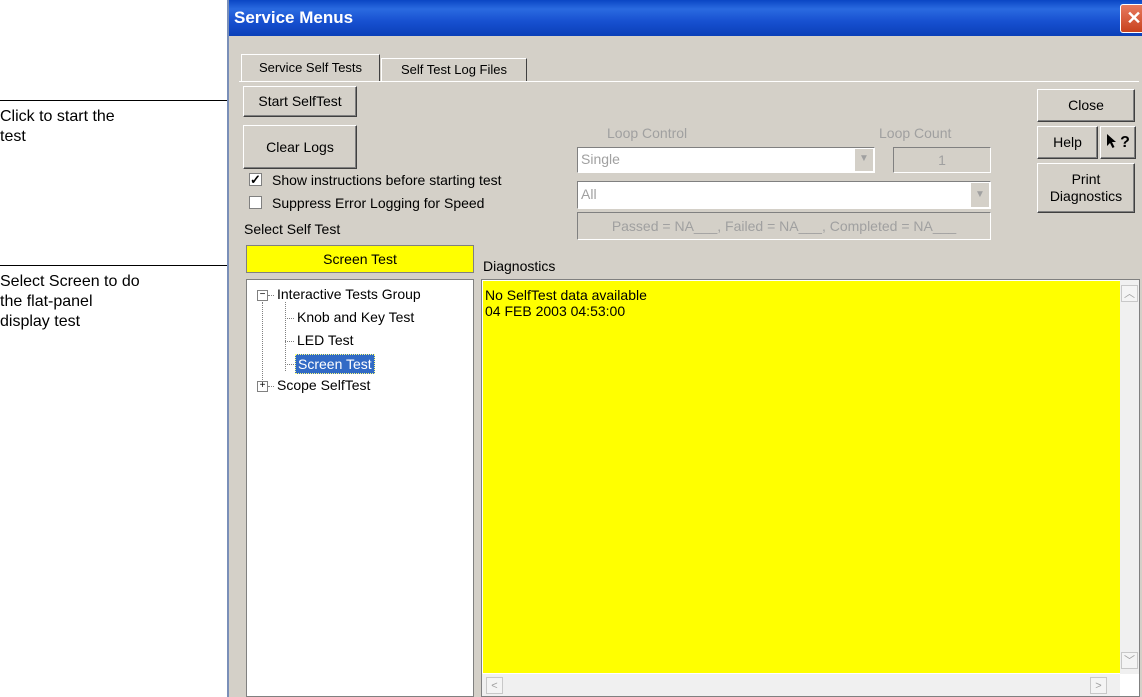 The height and width of the screenshot is (697, 1142). Describe the element at coordinates (360, 259) in the screenshot. I see `selected-test-display: Screen Test` at that location.